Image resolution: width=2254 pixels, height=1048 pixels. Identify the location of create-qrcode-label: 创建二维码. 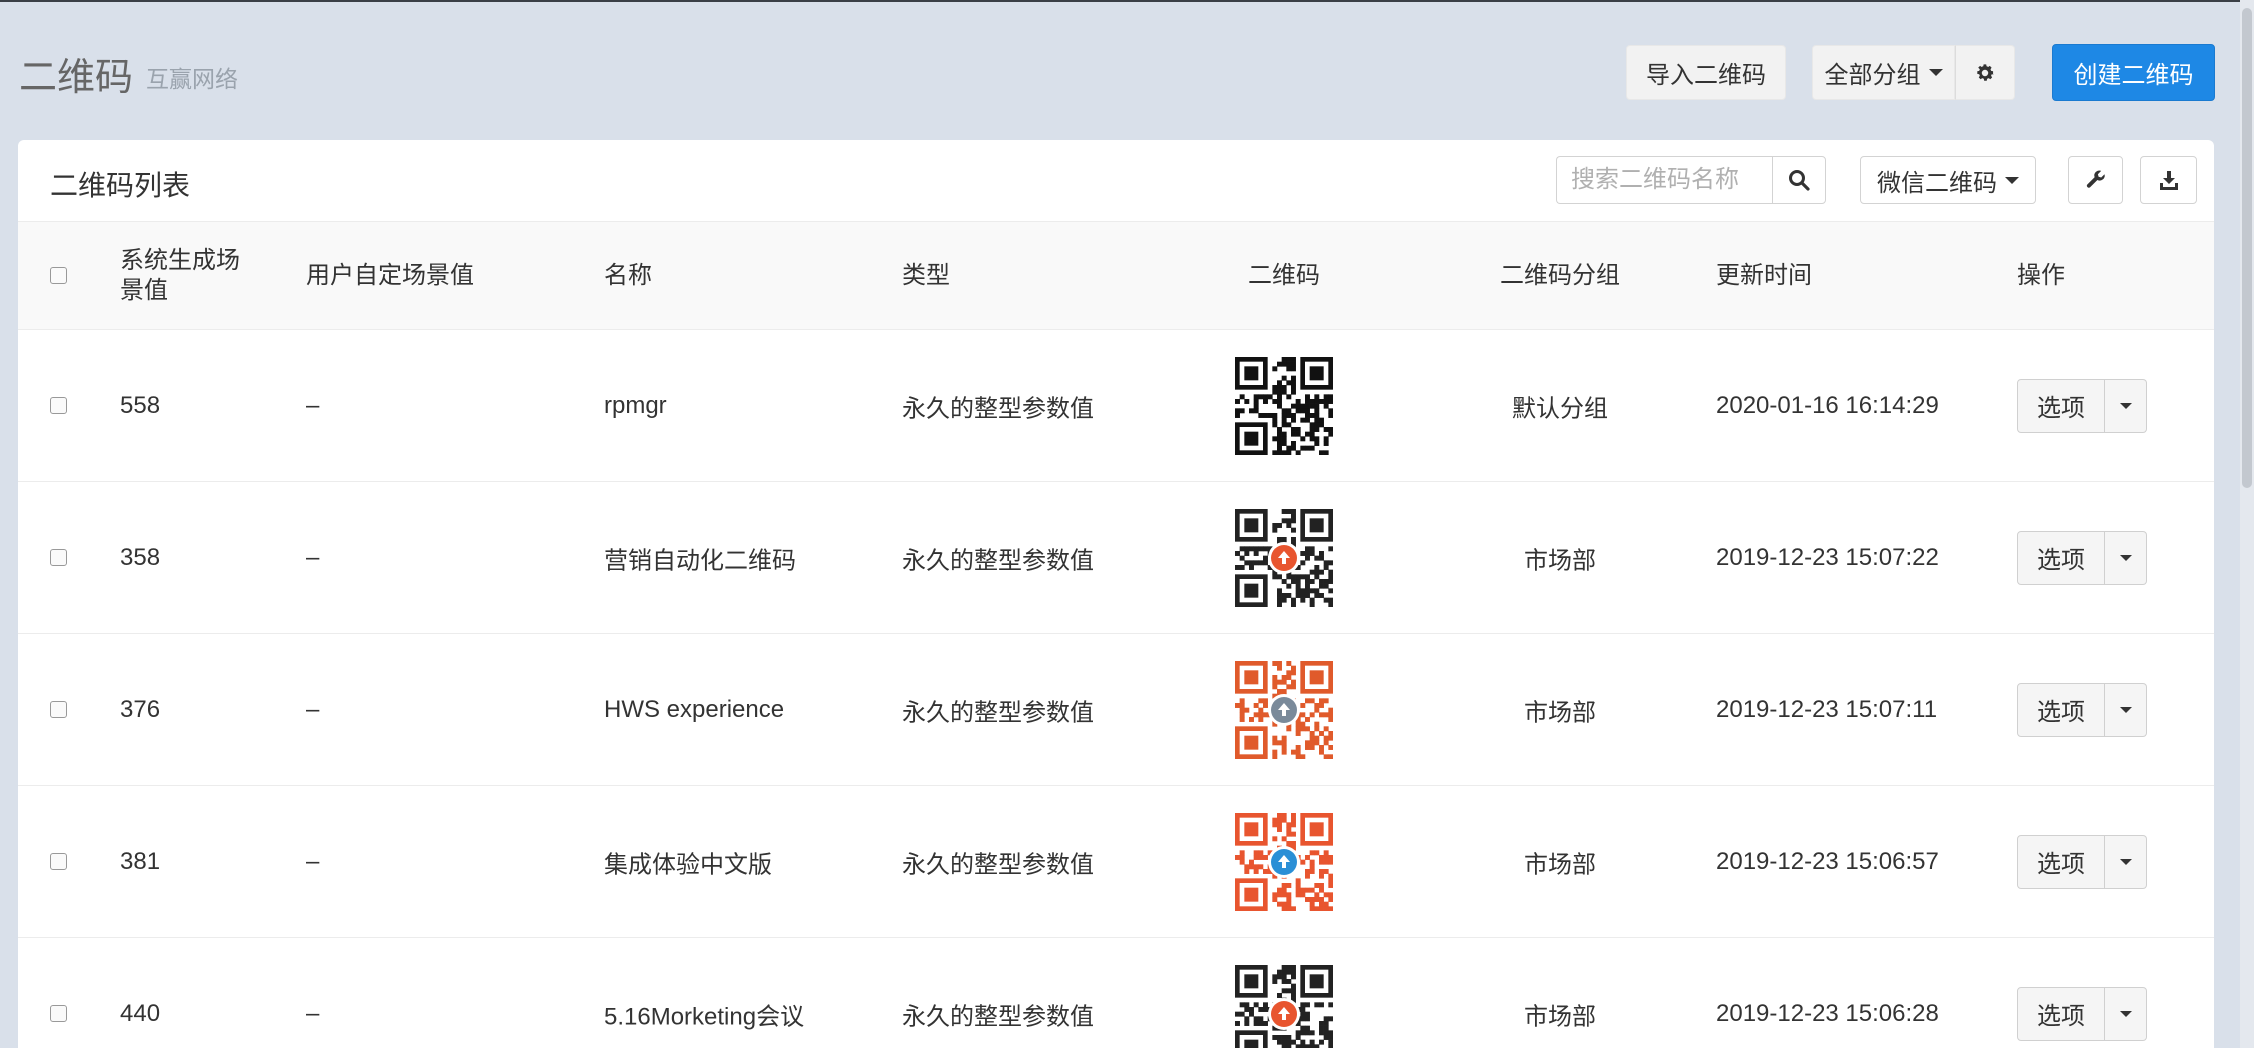
(2133, 75).